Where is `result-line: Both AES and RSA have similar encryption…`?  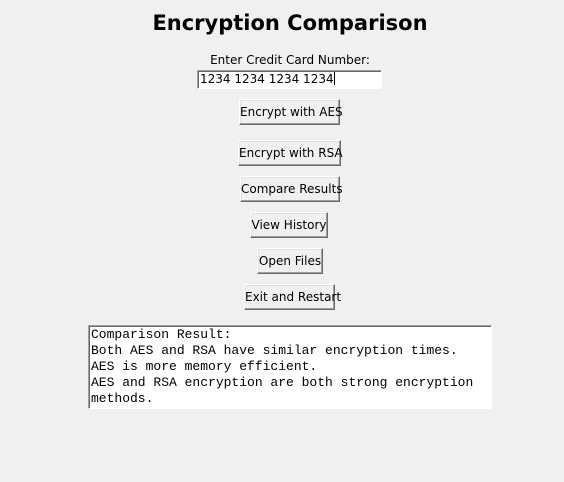
result-line: Both AES and RSA have similar encryption… is located at coordinates (274, 350).